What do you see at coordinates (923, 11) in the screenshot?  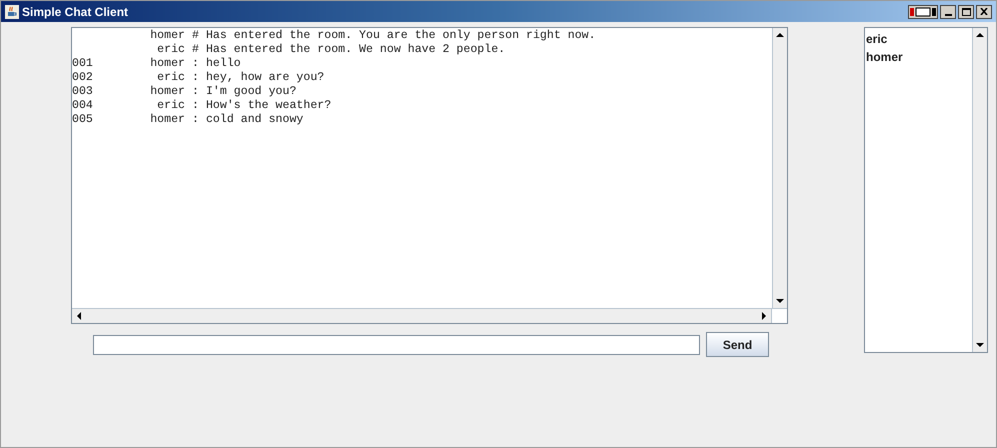 I see `battery-icon` at bounding box center [923, 11].